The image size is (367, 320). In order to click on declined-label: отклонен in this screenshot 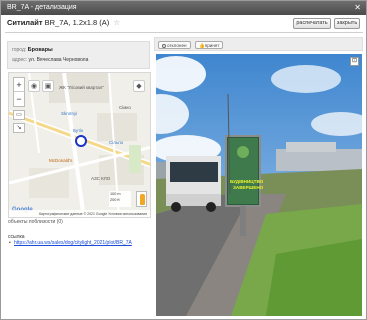, I will do `click(177, 45)`.